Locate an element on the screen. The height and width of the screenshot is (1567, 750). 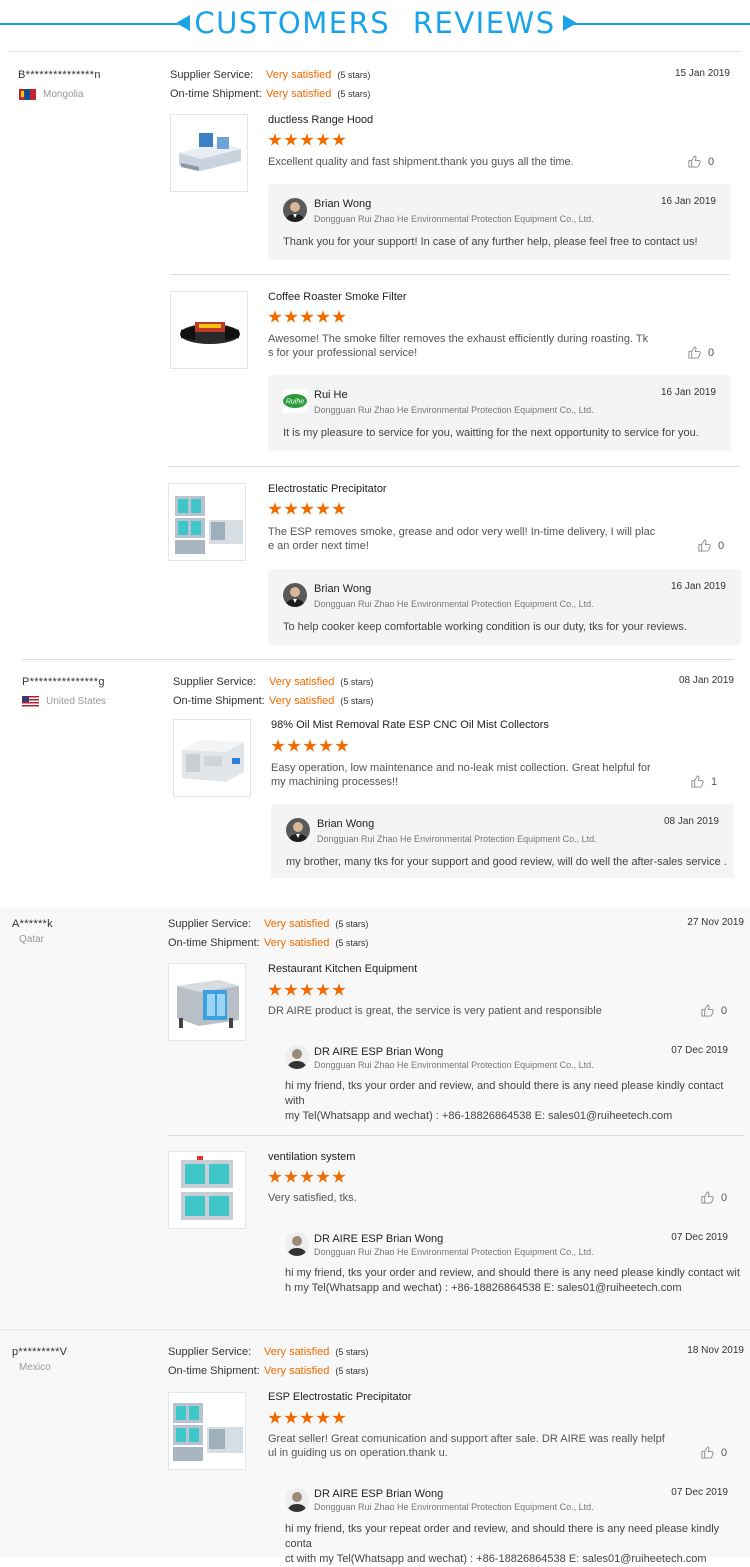
reviewer-name: P***************g is located at coordinates (63, 682).